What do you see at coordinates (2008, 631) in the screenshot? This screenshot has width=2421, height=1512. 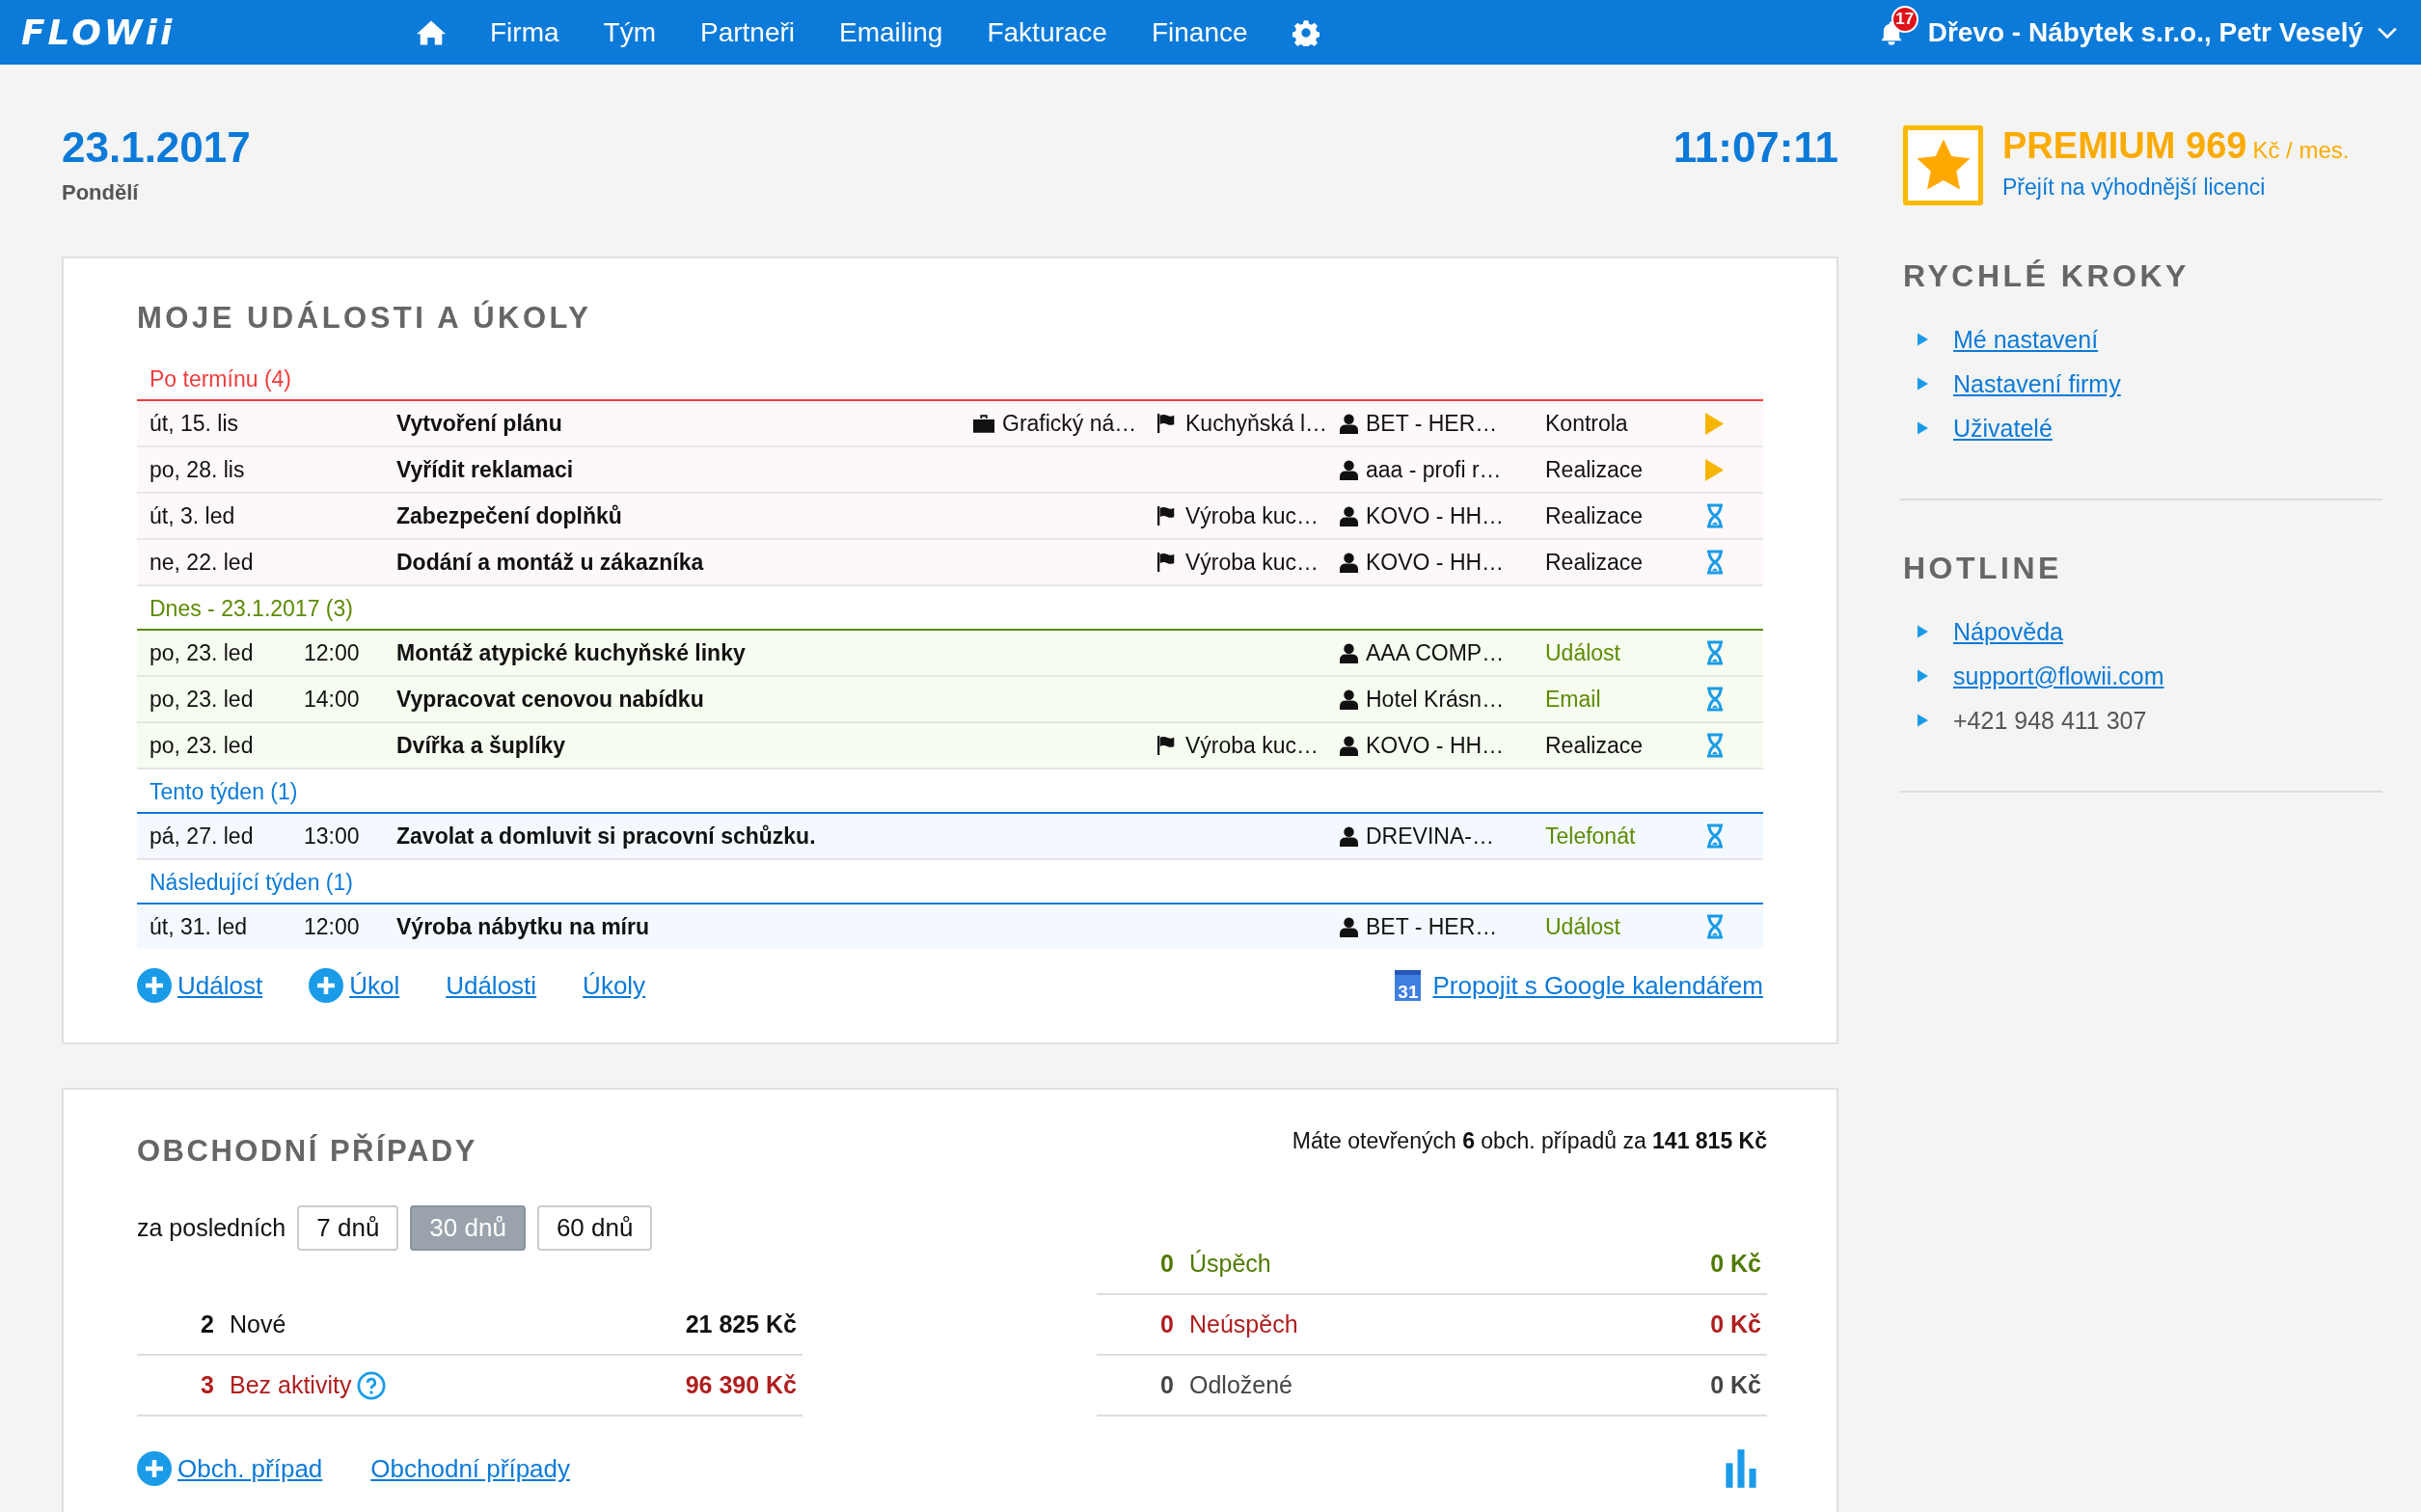 I see `link: Nápověda` at bounding box center [2008, 631].